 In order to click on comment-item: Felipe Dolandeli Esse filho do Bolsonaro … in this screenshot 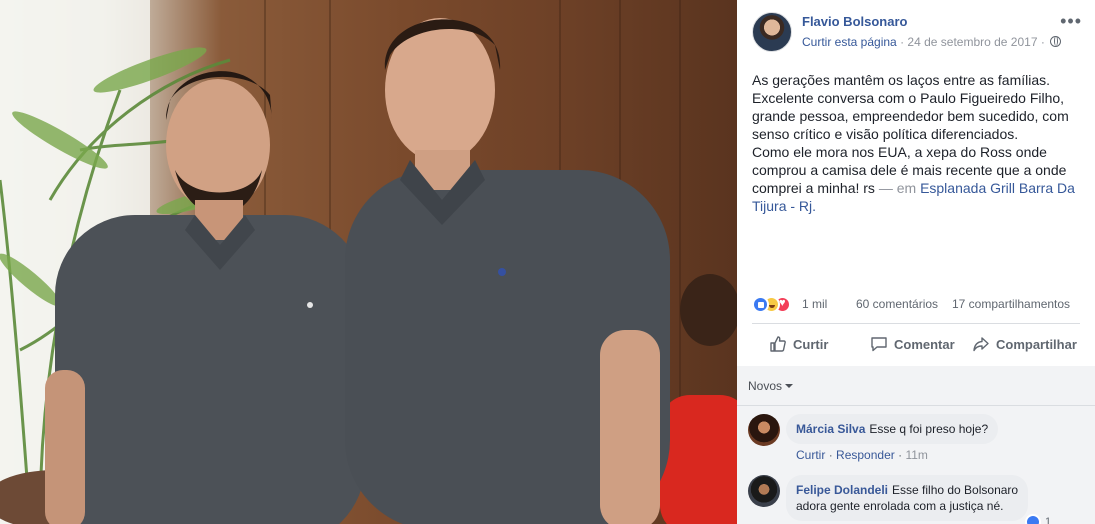, I will do `click(918, 499)`.